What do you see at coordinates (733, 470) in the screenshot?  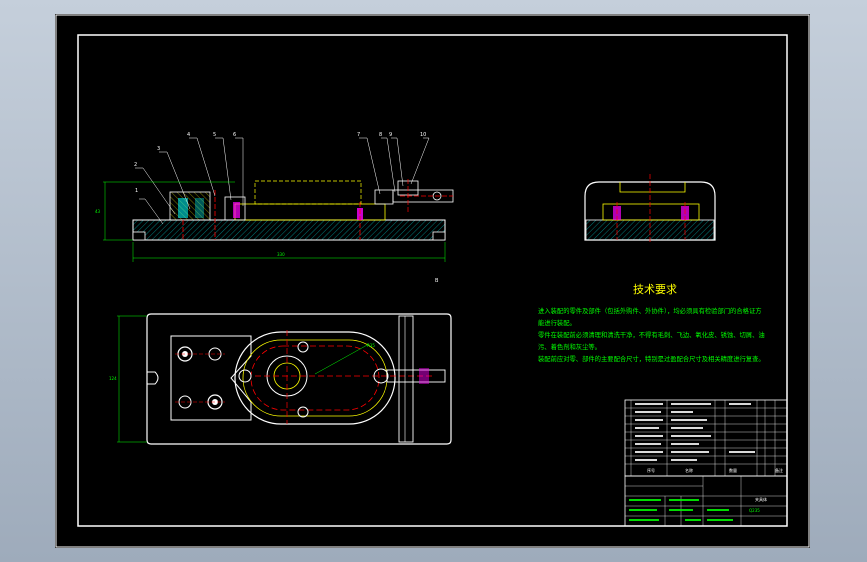 I see `col-qty: 数量` at bounding box center [733, 470].